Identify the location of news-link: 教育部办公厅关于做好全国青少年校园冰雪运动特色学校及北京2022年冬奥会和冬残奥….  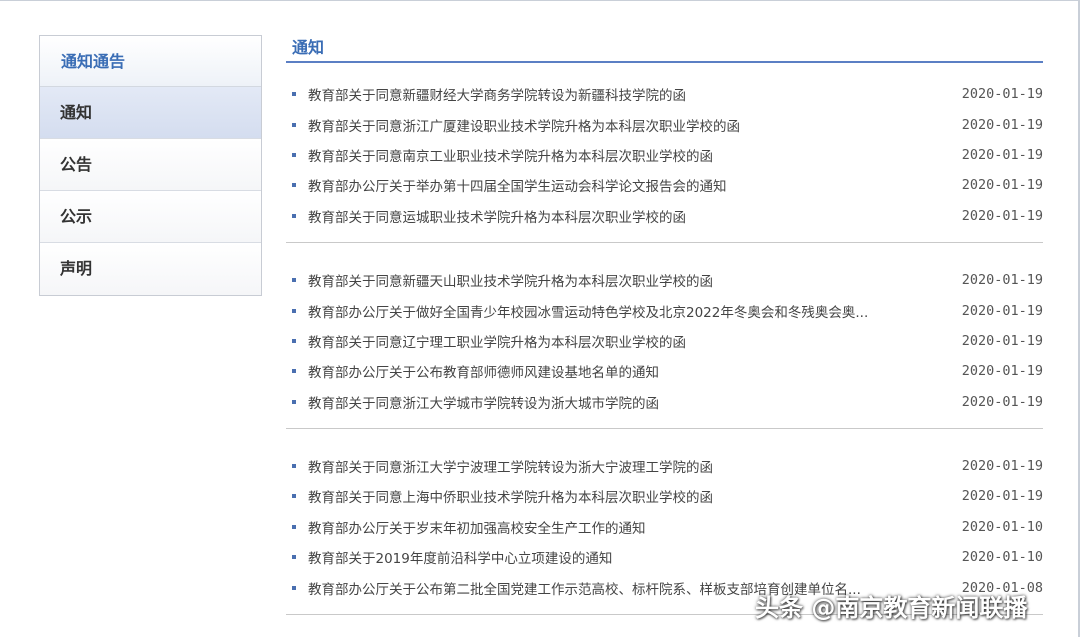
(628, 311).